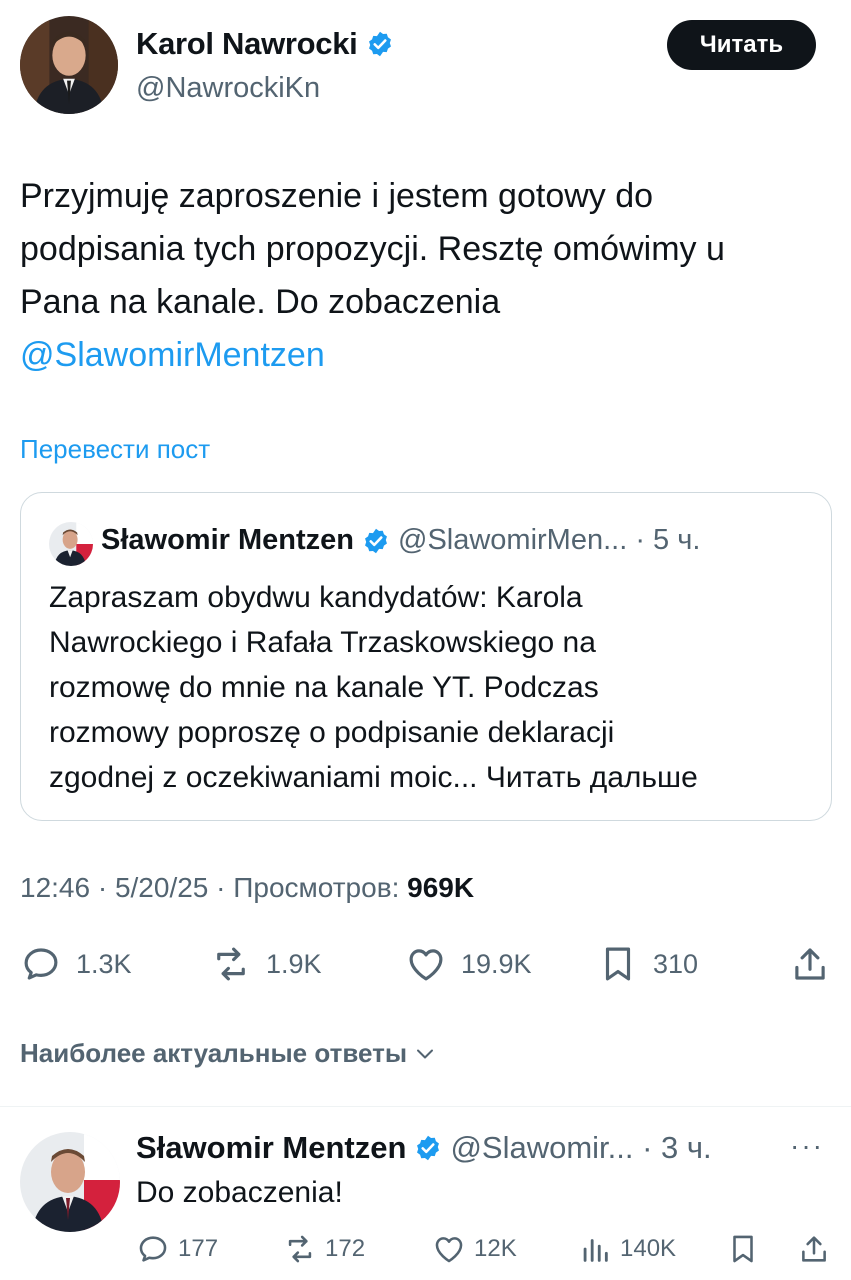 The image size is (851, 1280). I want to click on quote-header: Sławomir Mentzen @SlawomirMen... · 5 ч., so click(400, 540).